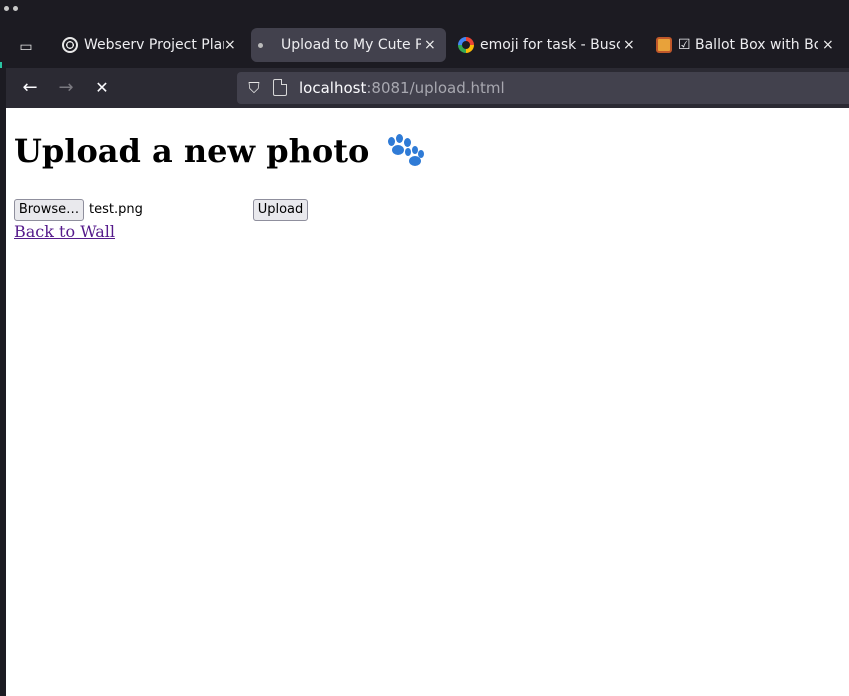 Image resolution: width=849 pixels, height=696 pixels. What do you see at coordinates (154, 45) in the screenshot?
I see `tab-title: Webserv Project Plan` at bounding box center [154, 45].